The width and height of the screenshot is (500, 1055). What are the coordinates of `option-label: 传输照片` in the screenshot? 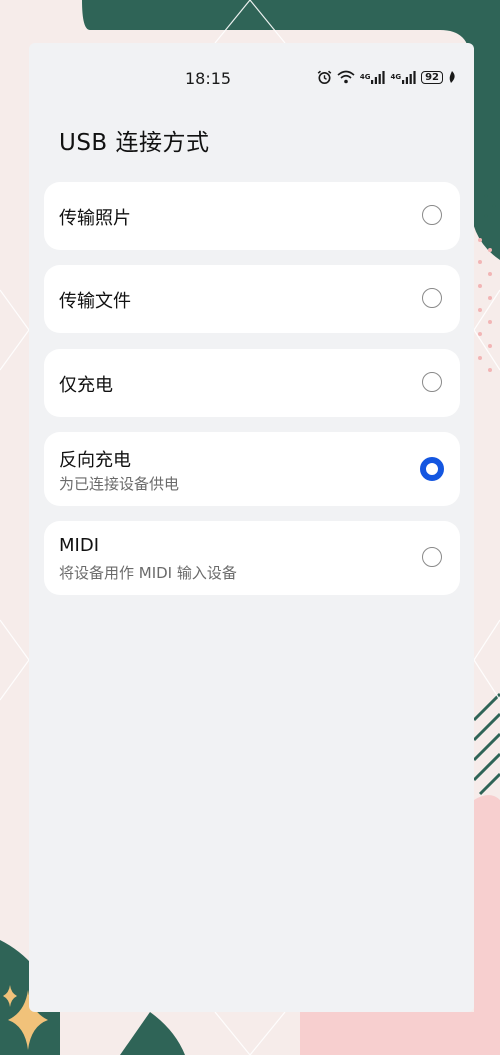 It's located at (95, 218).